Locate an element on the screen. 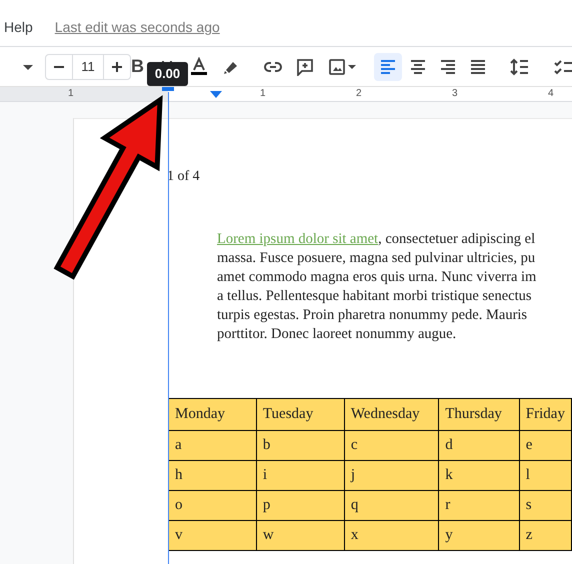  paragraph-line: porttitor. Donec laoreet nonummy augue. is located at coordinates (336, 334).